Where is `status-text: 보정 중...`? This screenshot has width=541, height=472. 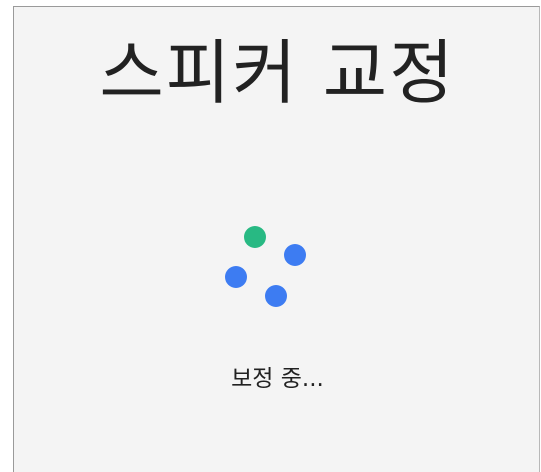
status-text: 보정 중... is located at coordinates (277, 379).